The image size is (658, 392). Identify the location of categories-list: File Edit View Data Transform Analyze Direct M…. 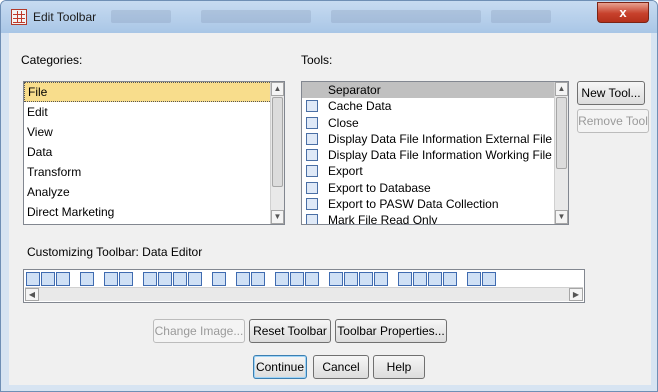
(154, 152).